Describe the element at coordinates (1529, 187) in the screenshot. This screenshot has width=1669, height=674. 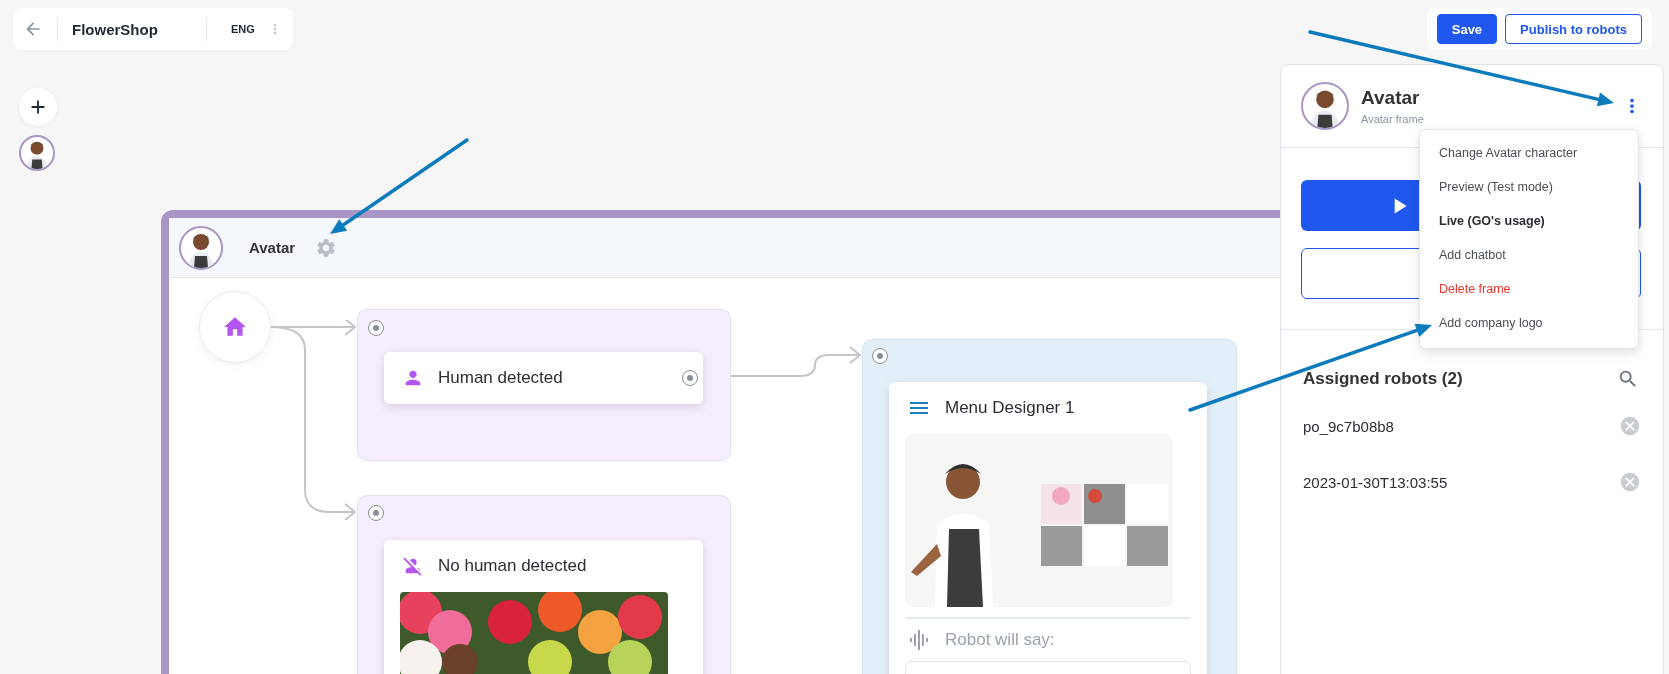
I see `menu-item: Preview (Test mode)` at that location.